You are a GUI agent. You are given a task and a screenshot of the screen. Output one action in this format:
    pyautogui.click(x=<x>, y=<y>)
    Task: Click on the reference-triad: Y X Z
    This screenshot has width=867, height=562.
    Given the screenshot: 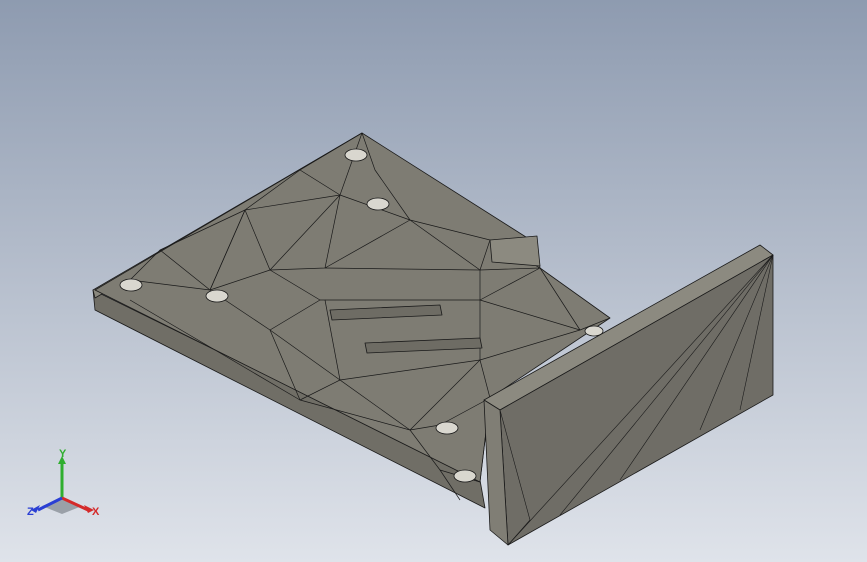 What is the action you would take?
    pyautogui.click(x=67, y=488)
    